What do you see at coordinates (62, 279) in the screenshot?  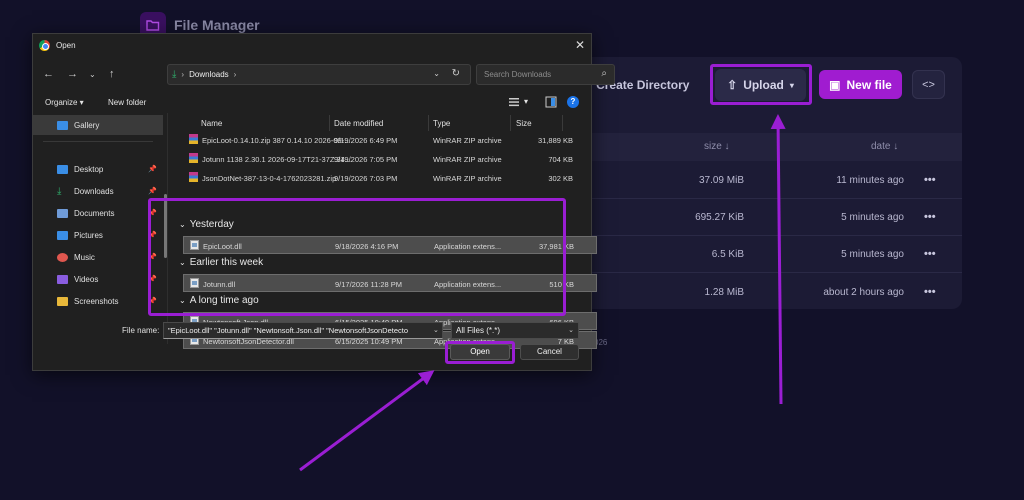 I see `videos-icon` at bounding box center [62, 279].